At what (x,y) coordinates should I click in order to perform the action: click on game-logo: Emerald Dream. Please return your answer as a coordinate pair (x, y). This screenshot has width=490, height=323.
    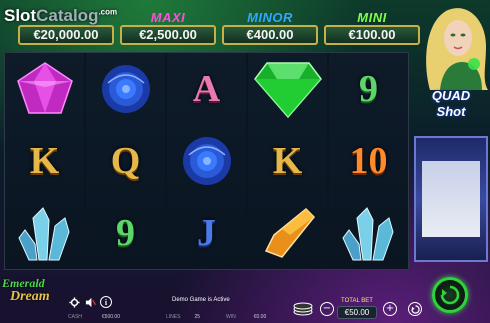
    Looking at the image, I should click on (26, 290).